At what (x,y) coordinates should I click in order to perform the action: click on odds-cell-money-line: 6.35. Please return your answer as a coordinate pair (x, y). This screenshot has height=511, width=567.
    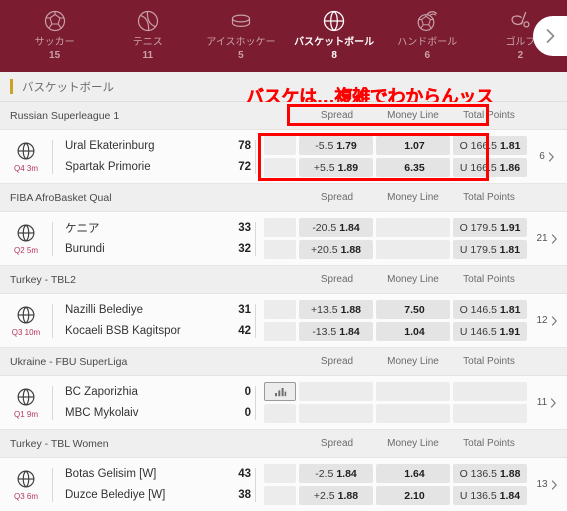
    Looking at the image, I should click on (413, 167).